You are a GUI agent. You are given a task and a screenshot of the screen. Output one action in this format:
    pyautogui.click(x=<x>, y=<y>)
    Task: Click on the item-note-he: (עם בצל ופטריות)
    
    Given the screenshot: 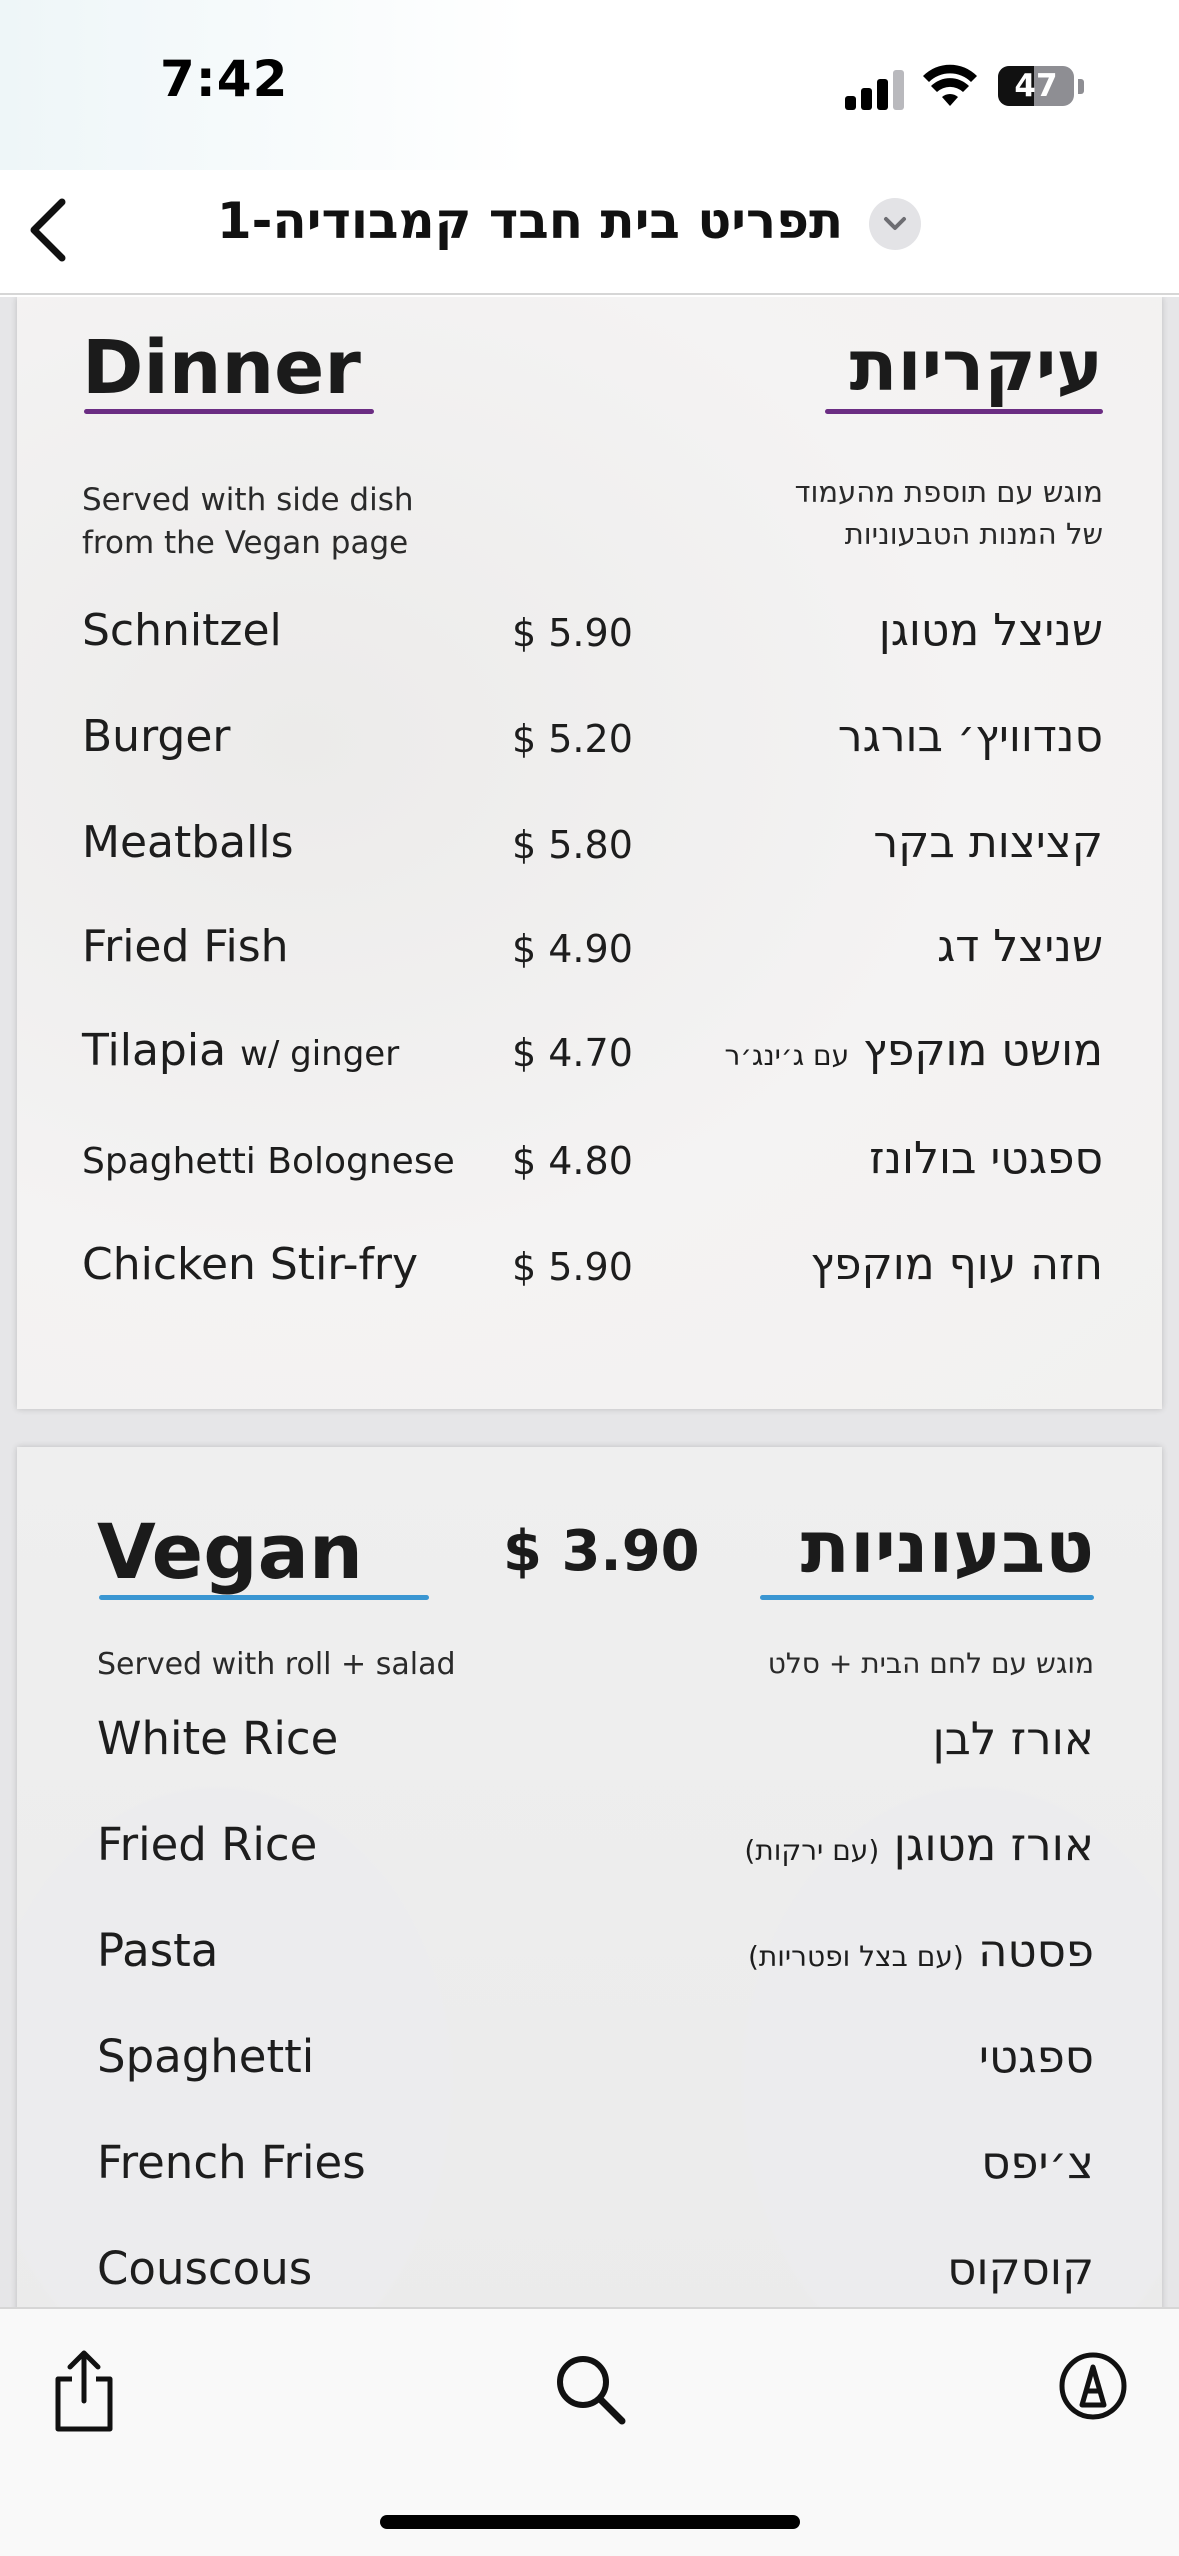 What is the action you would take?
    pyautogui.click(x=855, y=1956)
    